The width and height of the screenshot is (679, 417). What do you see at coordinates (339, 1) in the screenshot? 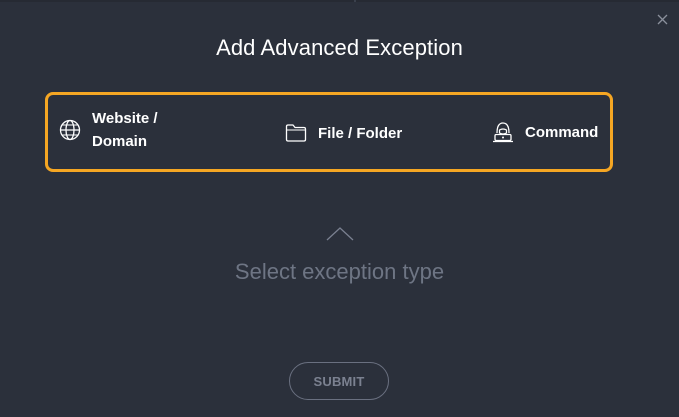
I see `dialog-top-edge` at bounding box center [339, 1].